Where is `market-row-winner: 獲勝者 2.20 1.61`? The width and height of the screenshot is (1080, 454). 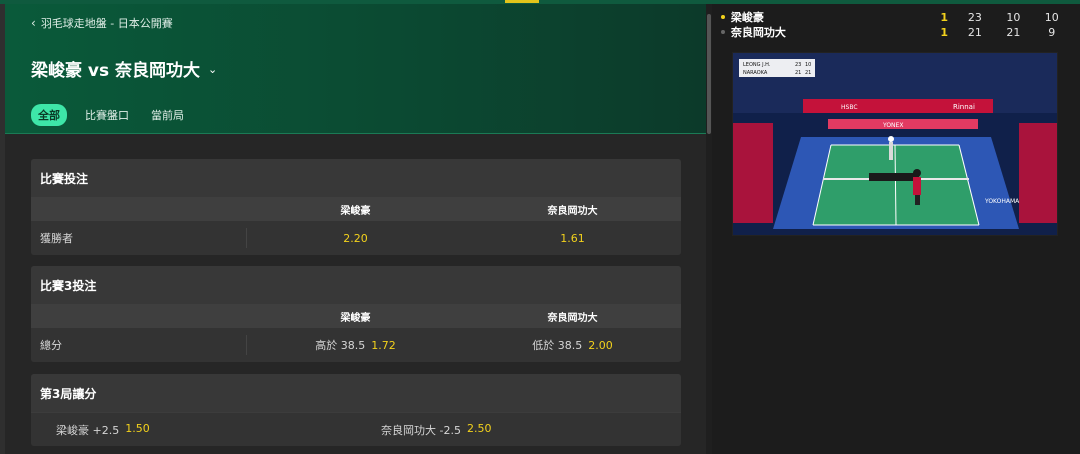 market-row-winner: 獲勝者 2.20 1.61 is located at coordinates (356, 238).